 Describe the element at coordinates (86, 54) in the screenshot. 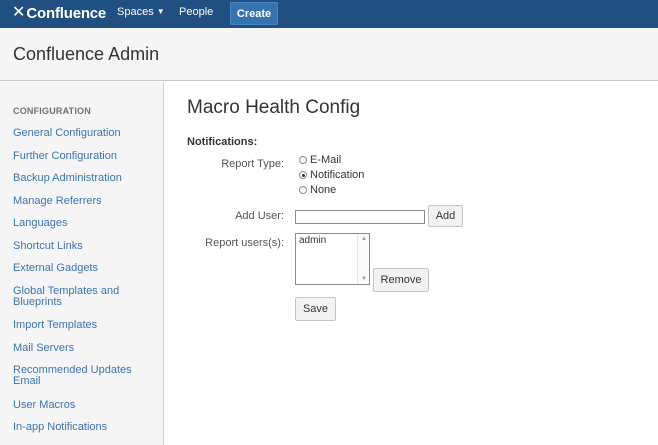

I see `admin-title: Confluence Admin` at that location.